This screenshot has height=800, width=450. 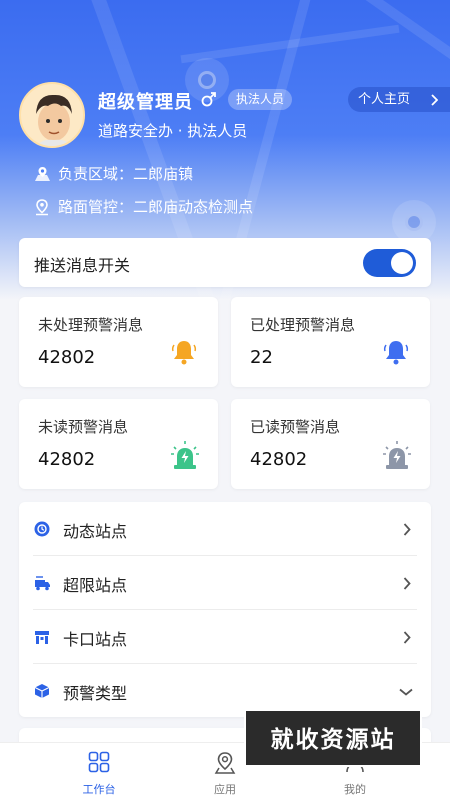 What do you see at coordinates (42, 691) in the screenshot?
I see `warning-type-icon` at bounding box center [42, 691].